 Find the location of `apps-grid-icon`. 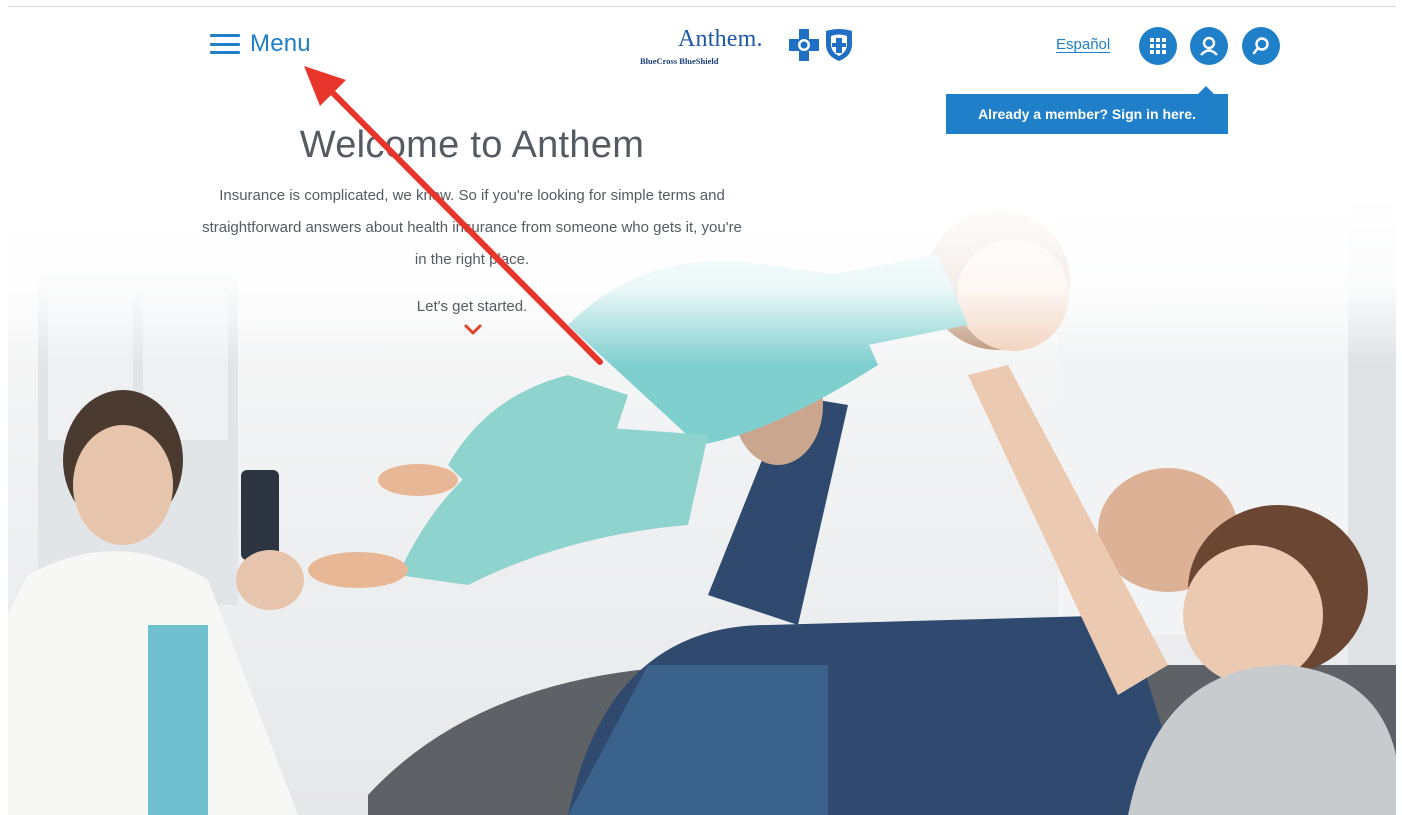

apps-grid-icon is located at coordinates (1158, 46).